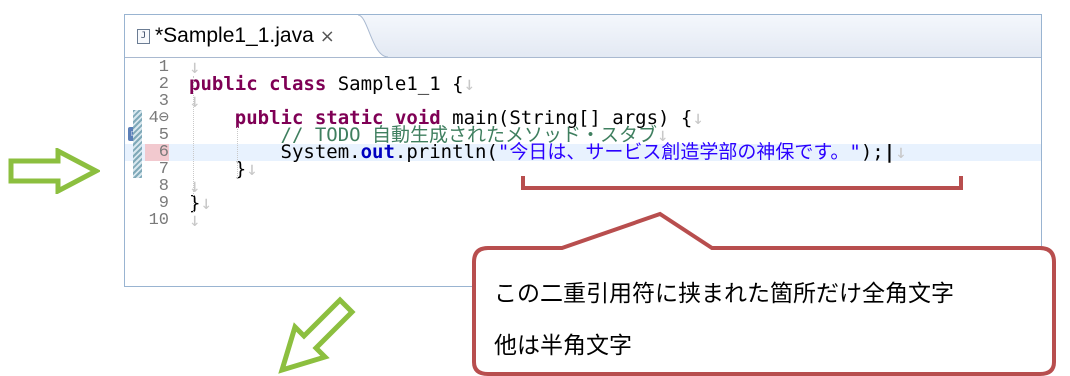 This screenshot has width=1070, height=376. What do you see at coordinates (317, 335) in the screenshot?
I see `down-left-arrow-icon` at bounding box center [317, 335].